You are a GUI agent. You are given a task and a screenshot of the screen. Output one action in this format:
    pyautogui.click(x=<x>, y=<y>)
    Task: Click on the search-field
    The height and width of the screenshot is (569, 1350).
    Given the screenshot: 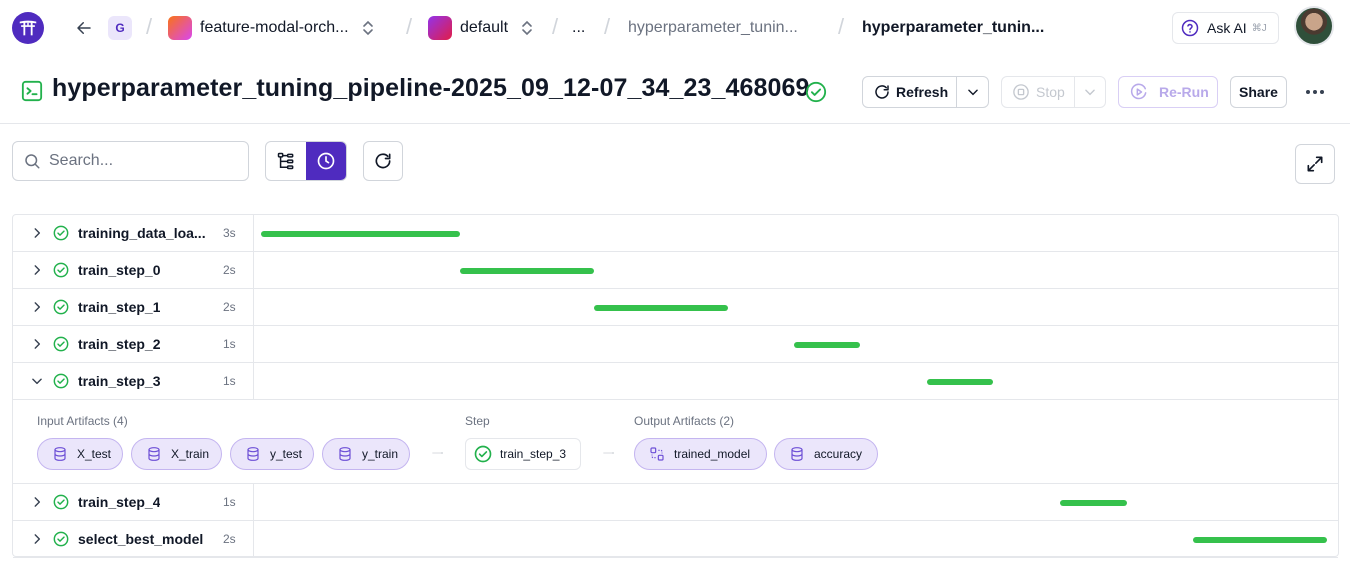 What is the action you would take?
    pyautogui.click(x=130, y=161)
    